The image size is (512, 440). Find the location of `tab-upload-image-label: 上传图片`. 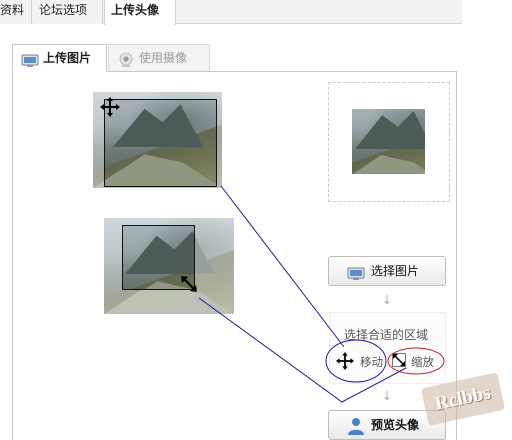

tab-upload-image-label: 上传图片 is located at coordinates (67, 58).